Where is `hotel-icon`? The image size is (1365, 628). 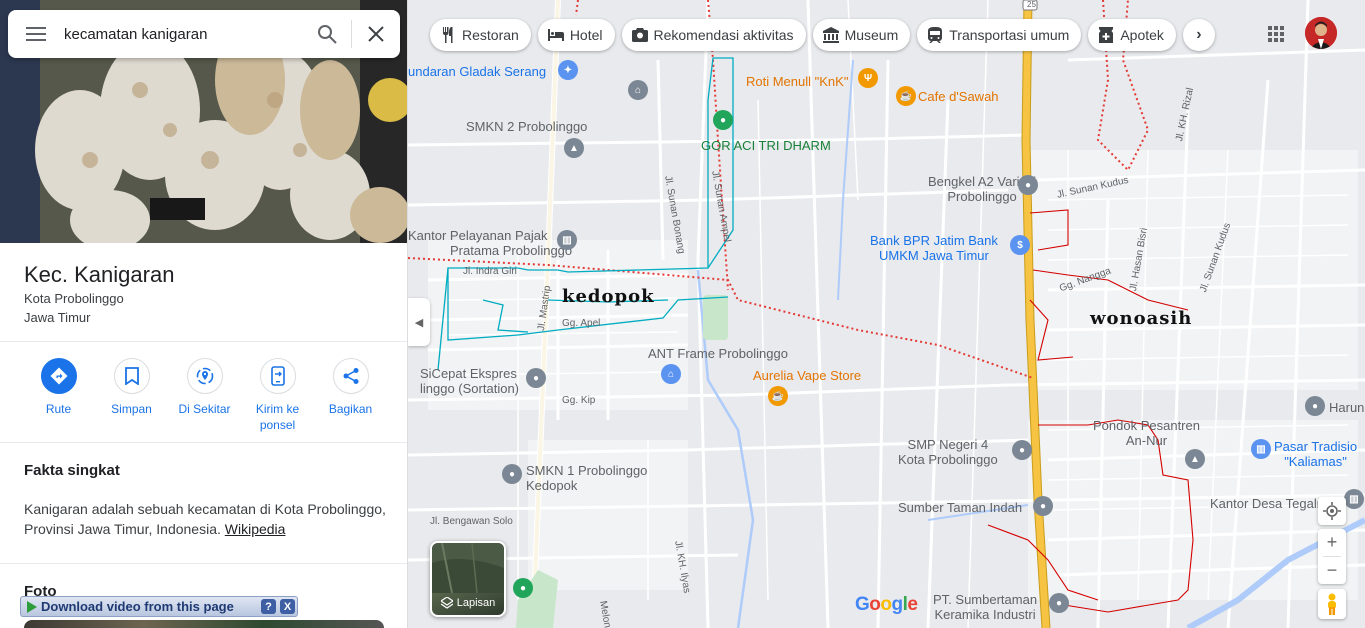 hotel-icon is located at coordinates (555, 35).